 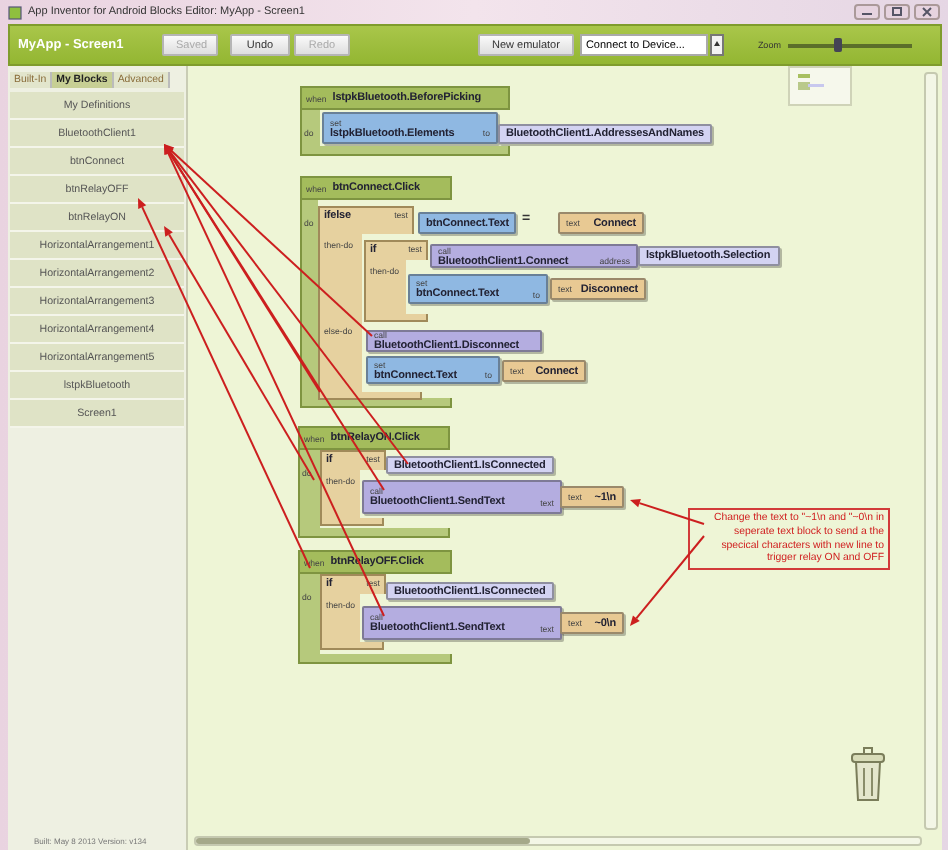 What do you see at coordinates (15, 12) in the screenshot?
I see `app-icon` at bounding box center [15, 12].